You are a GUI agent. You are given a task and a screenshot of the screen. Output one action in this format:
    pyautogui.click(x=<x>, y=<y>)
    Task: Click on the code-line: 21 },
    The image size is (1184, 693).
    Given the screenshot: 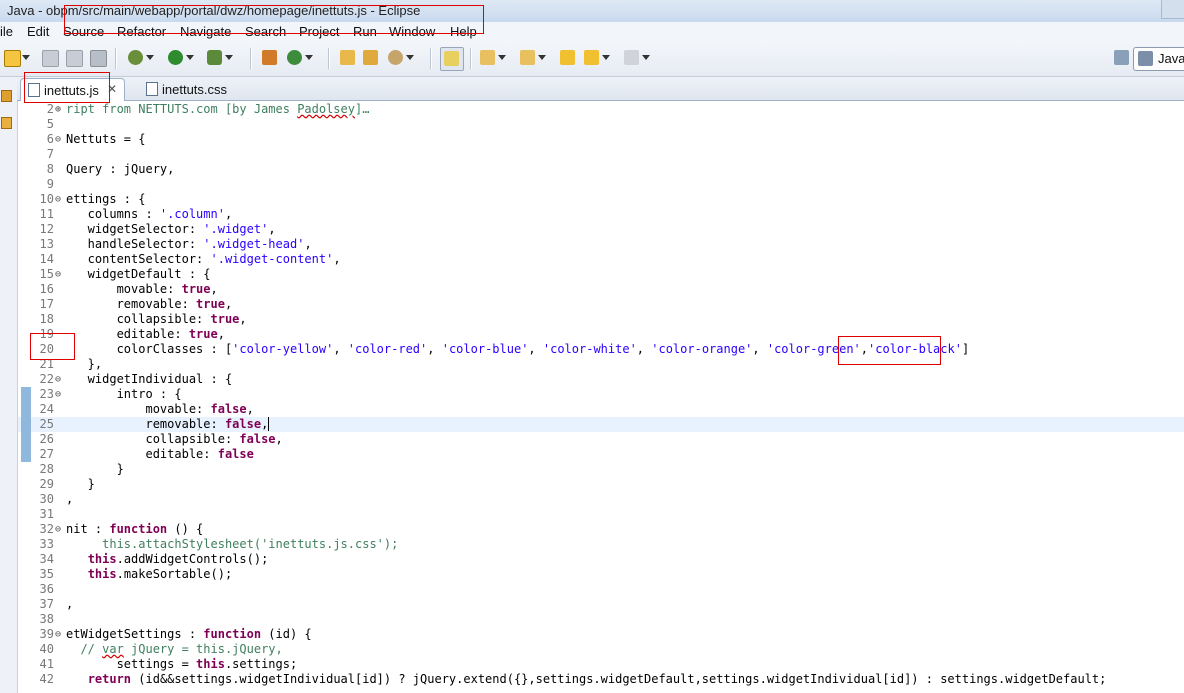 What is the action you would take?
    pyautogui.click(x=601, y=364)
    